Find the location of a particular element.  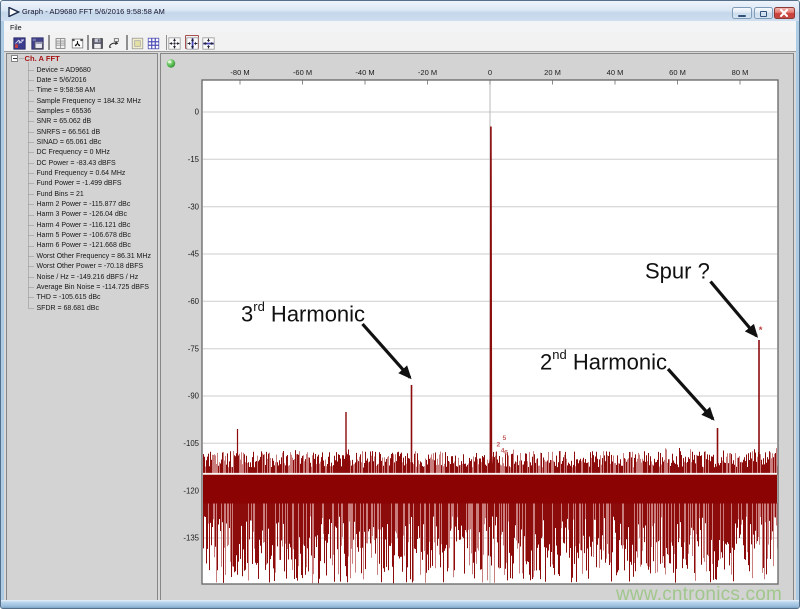

svg-text: -40 M is located at coordinates (364, 72).